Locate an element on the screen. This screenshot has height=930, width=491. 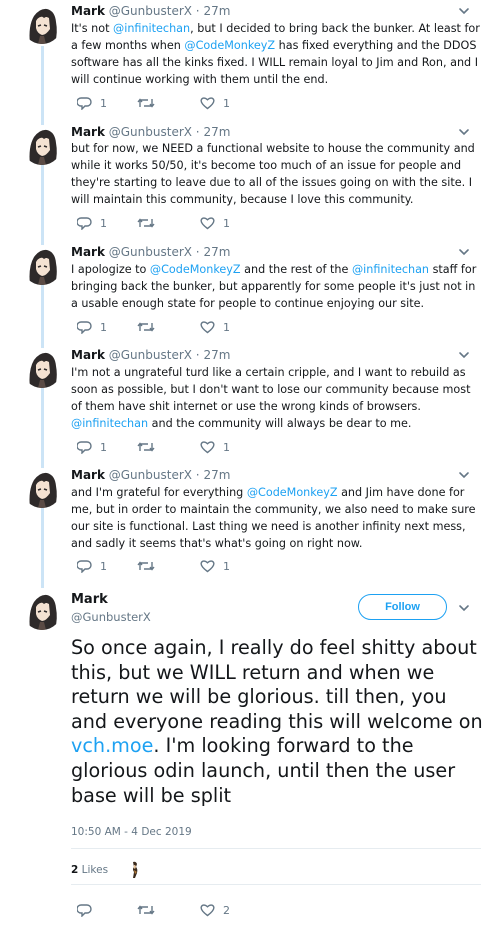
reply-button is located at coordinates (84, 910).